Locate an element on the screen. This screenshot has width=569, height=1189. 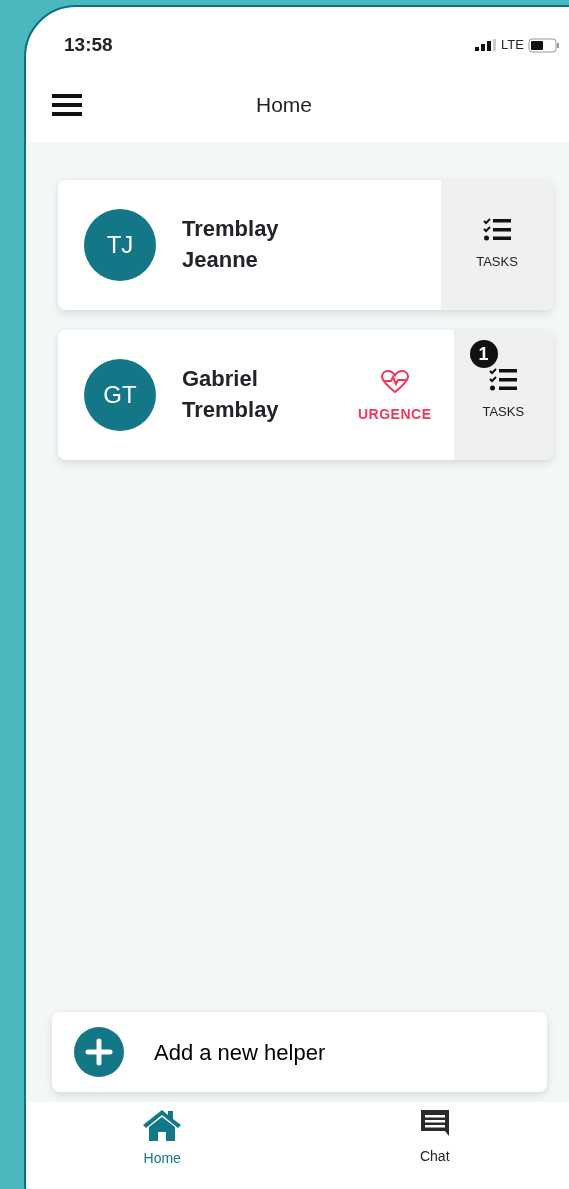
urgency-label: URGENCE is located at coordinates (395, 414).